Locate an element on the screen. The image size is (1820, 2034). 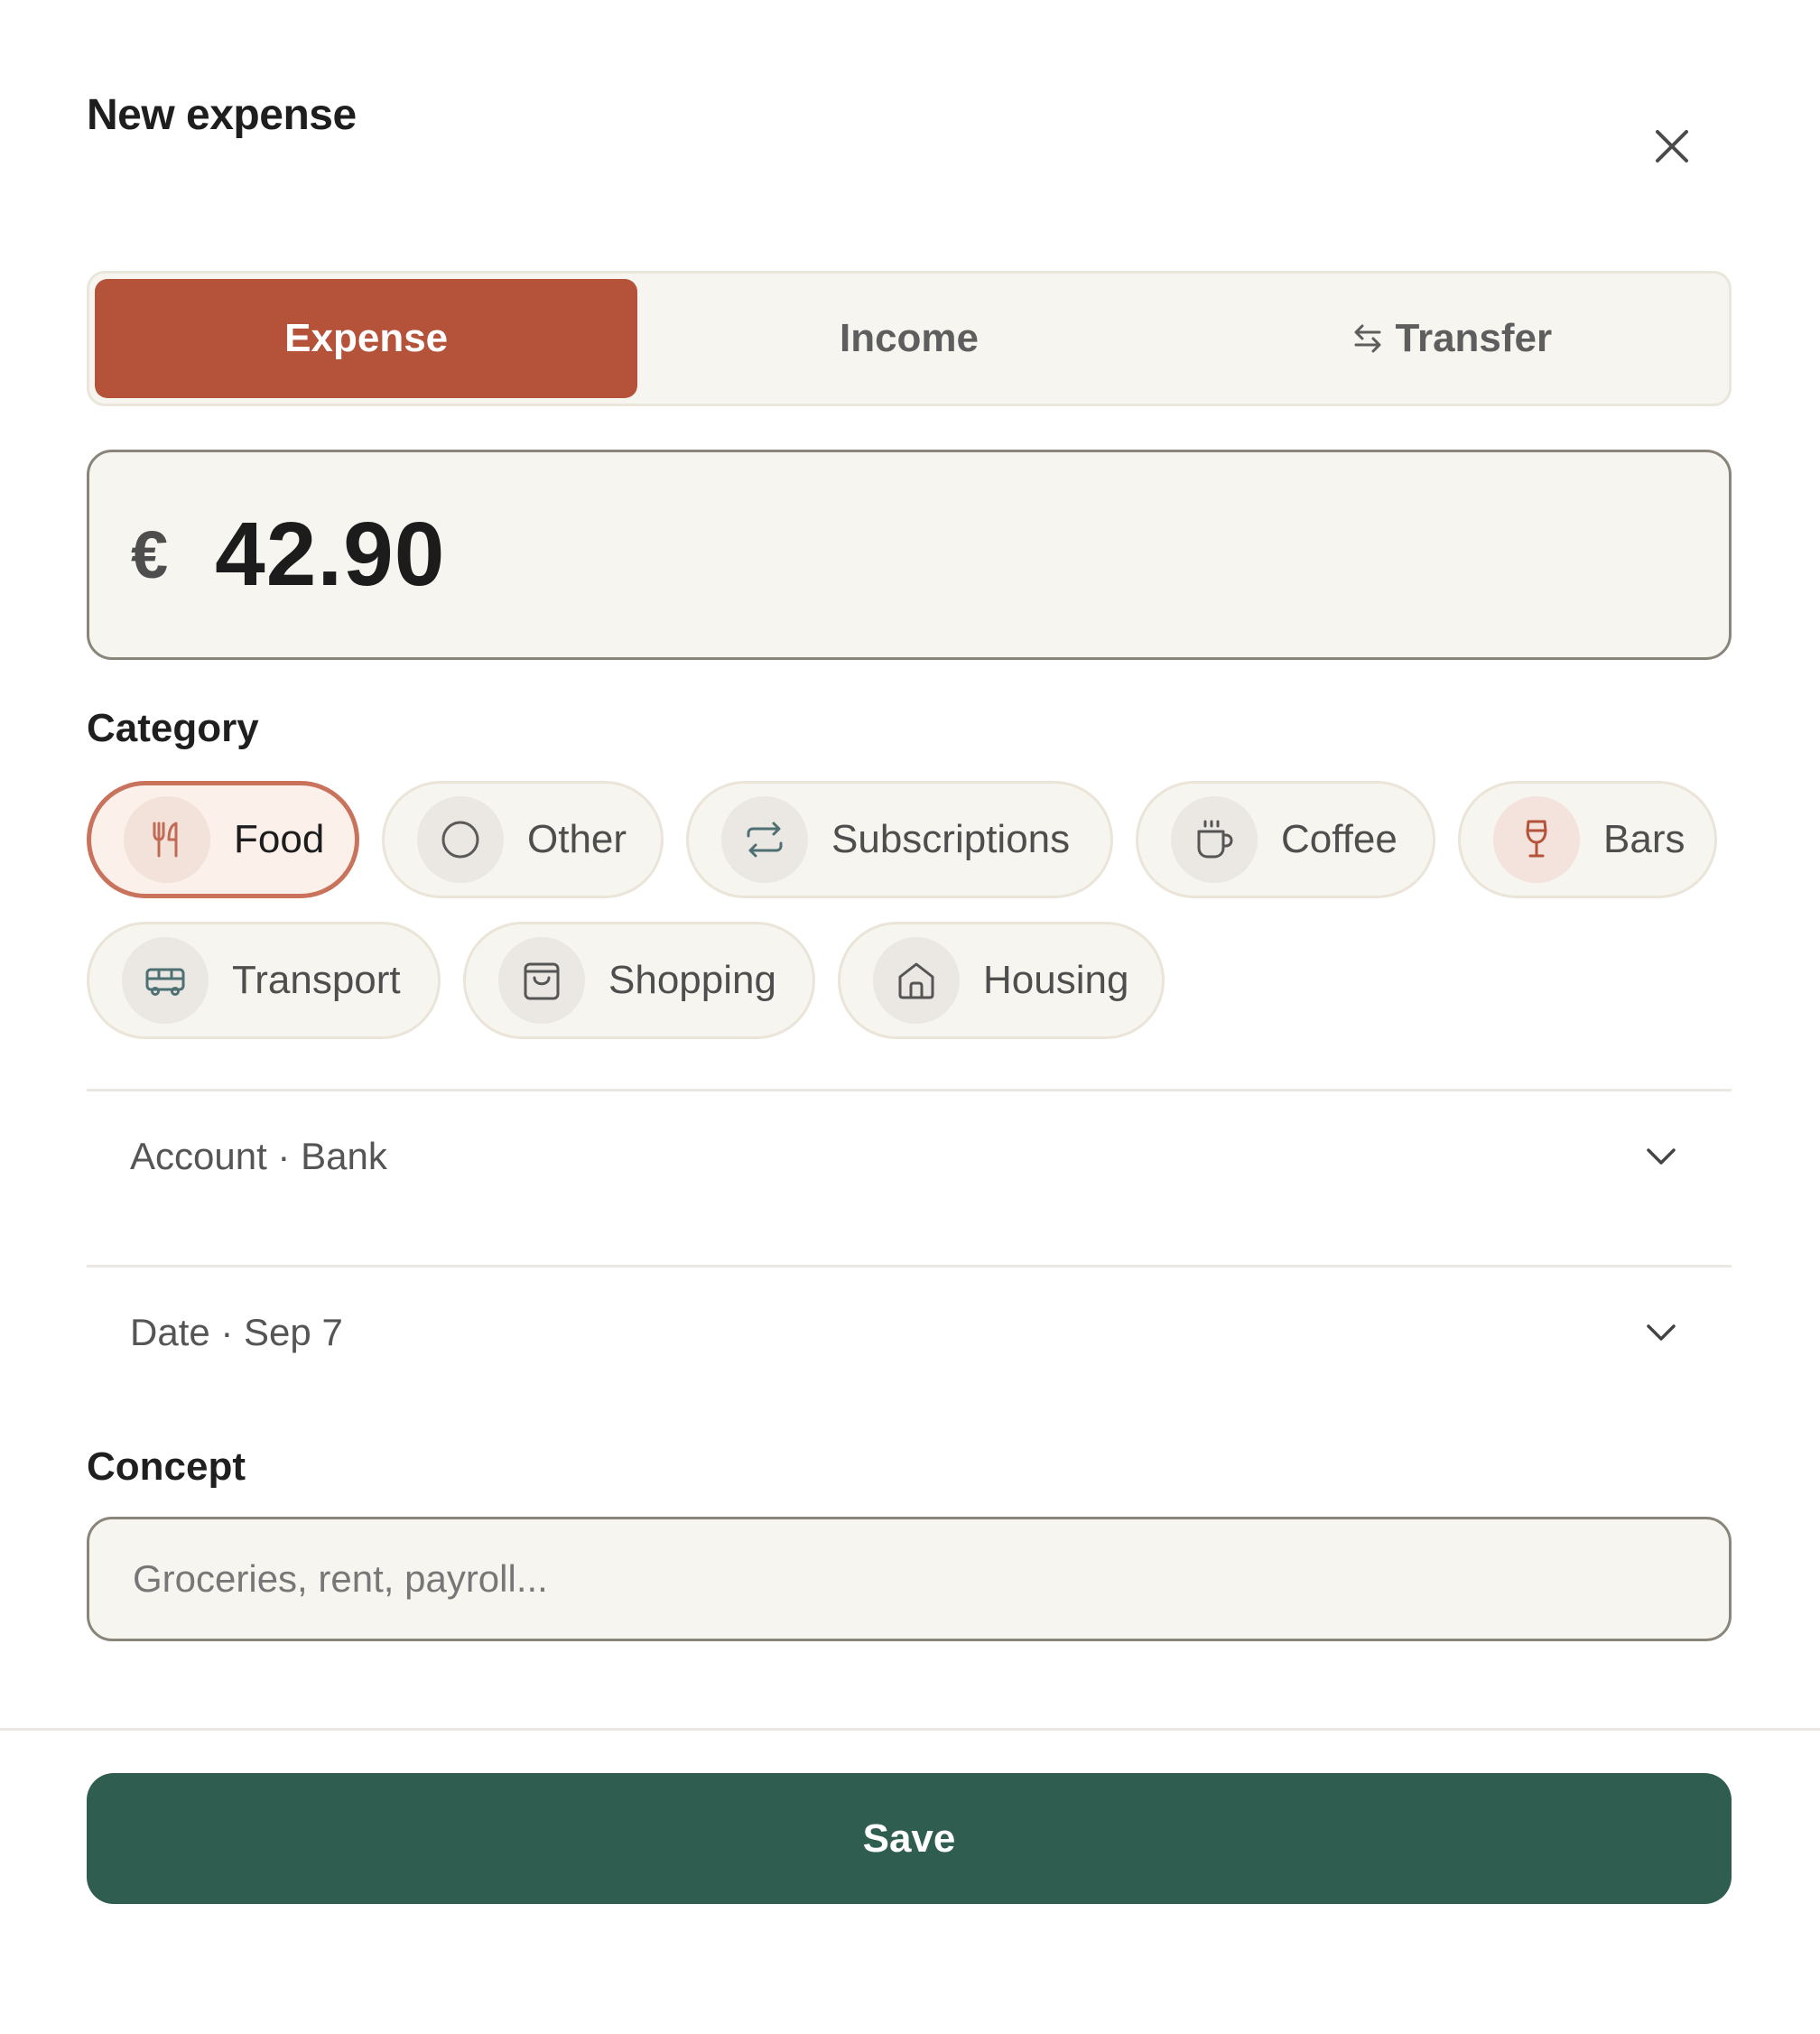
amount-input: € 42.90 is located at coordinates (910, 555).